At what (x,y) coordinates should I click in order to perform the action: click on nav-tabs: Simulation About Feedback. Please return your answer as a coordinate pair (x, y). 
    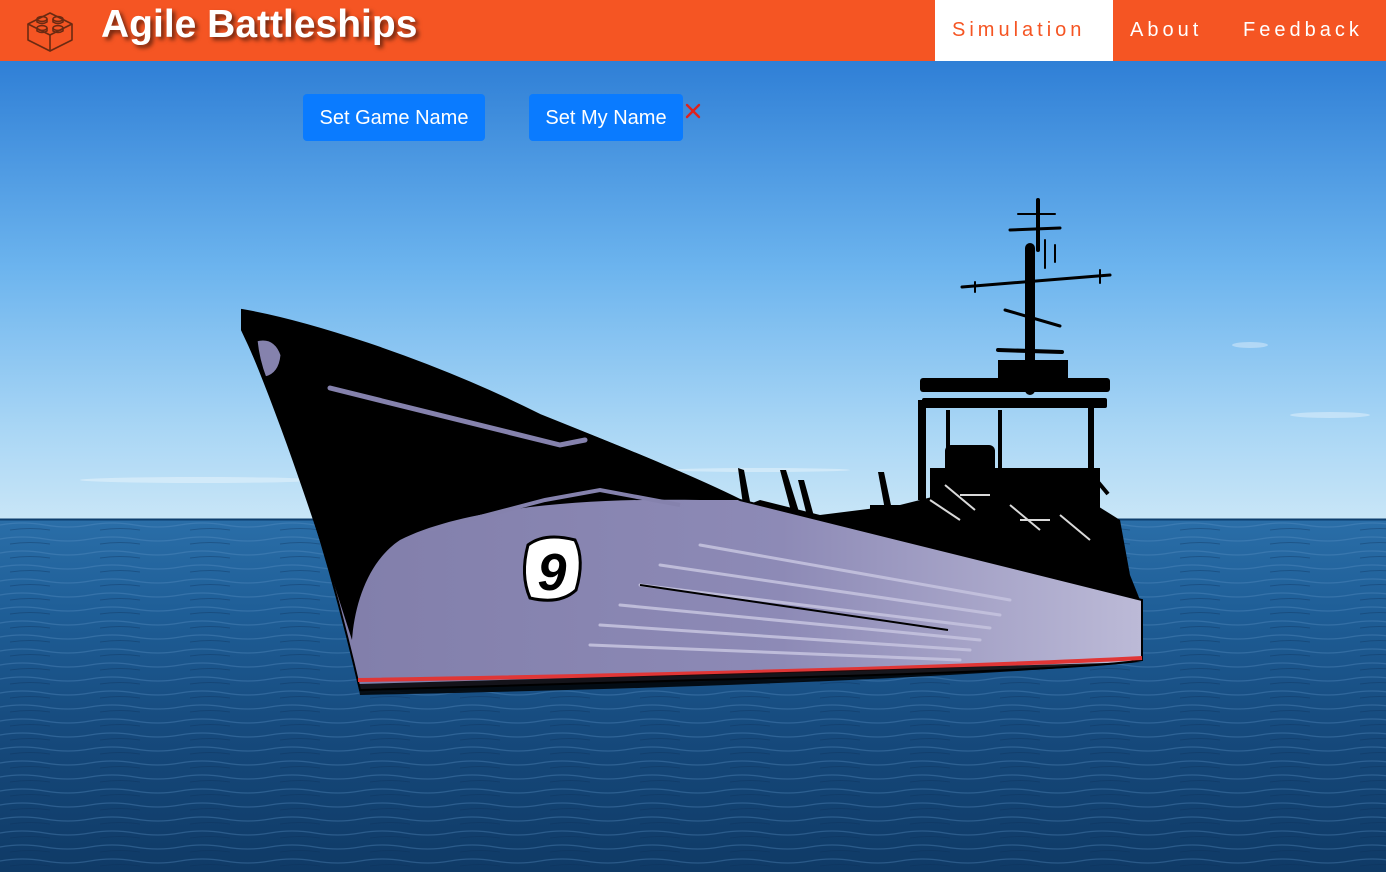
    Looking at the image, I should click on (1160, 30).